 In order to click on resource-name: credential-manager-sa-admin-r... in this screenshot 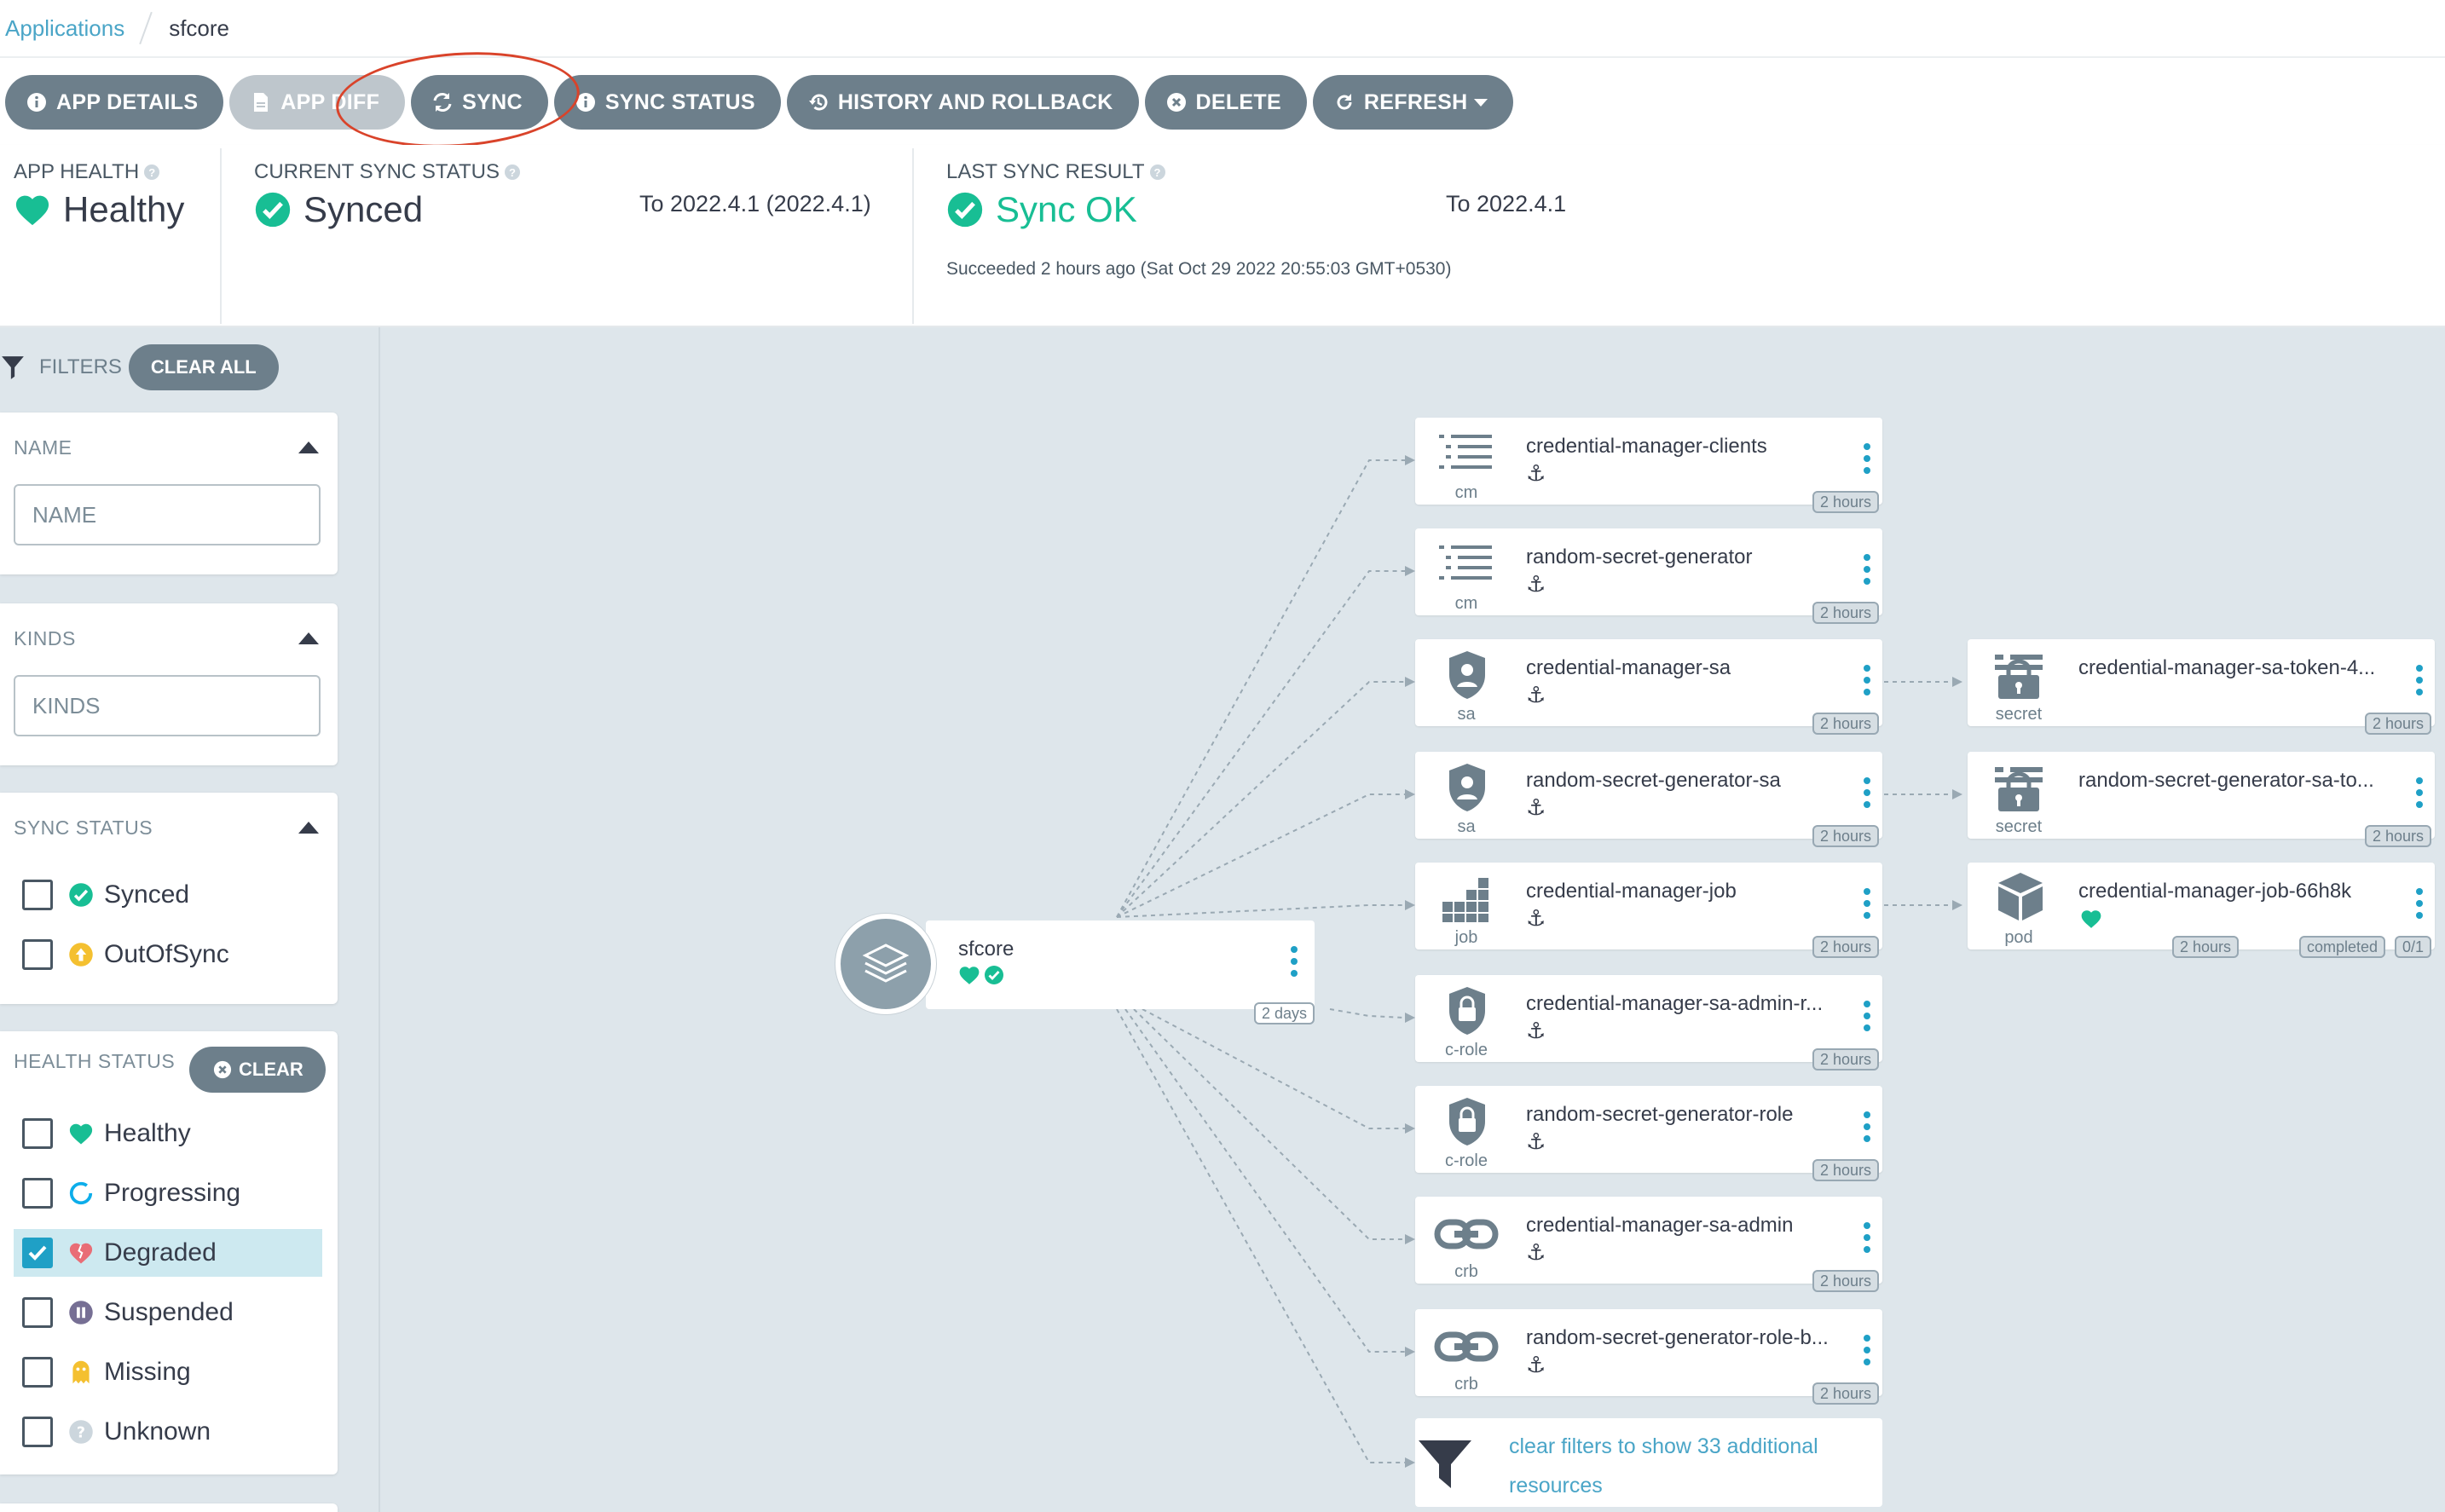, I will do `click(1675, 1003)`.